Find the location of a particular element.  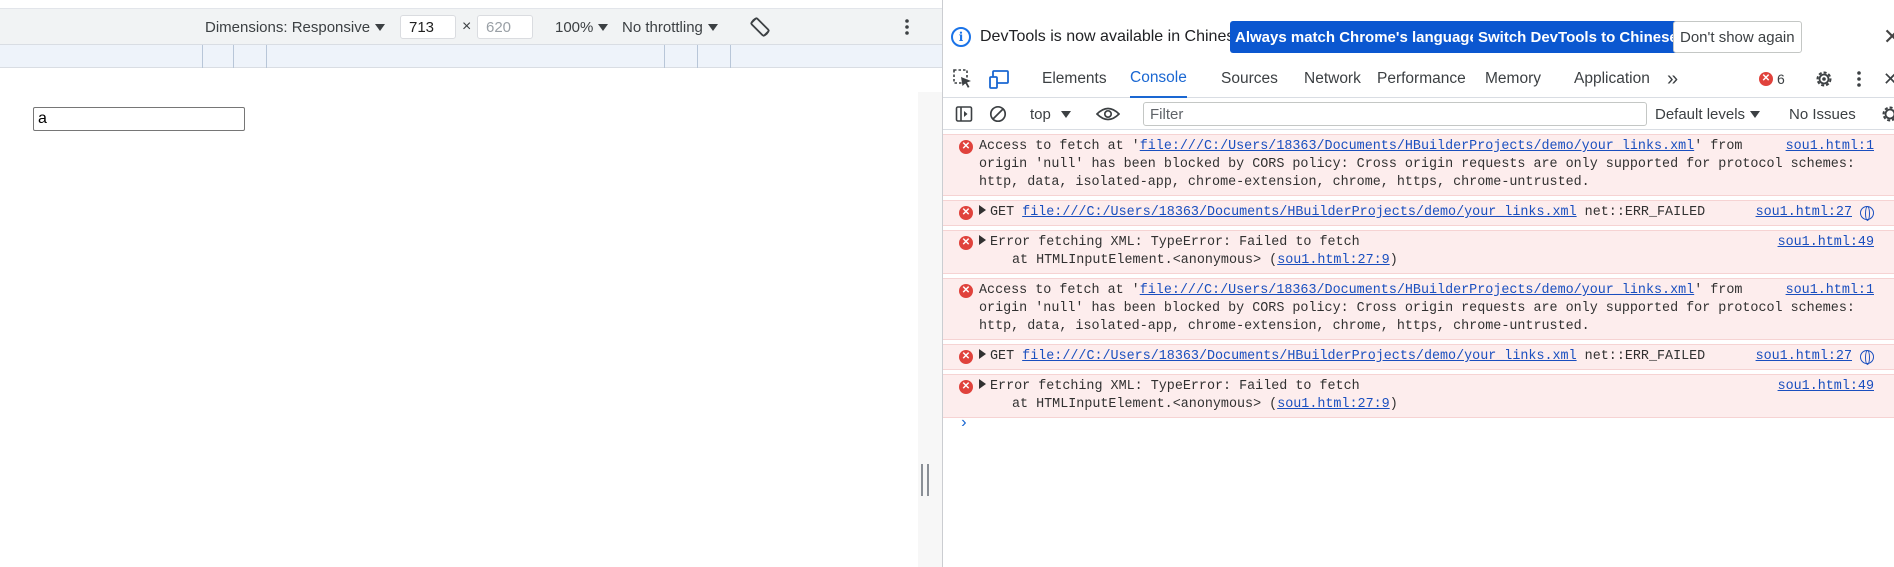

console-toolbar: top Default levels No Issues is located at coordinates (1418, 114).